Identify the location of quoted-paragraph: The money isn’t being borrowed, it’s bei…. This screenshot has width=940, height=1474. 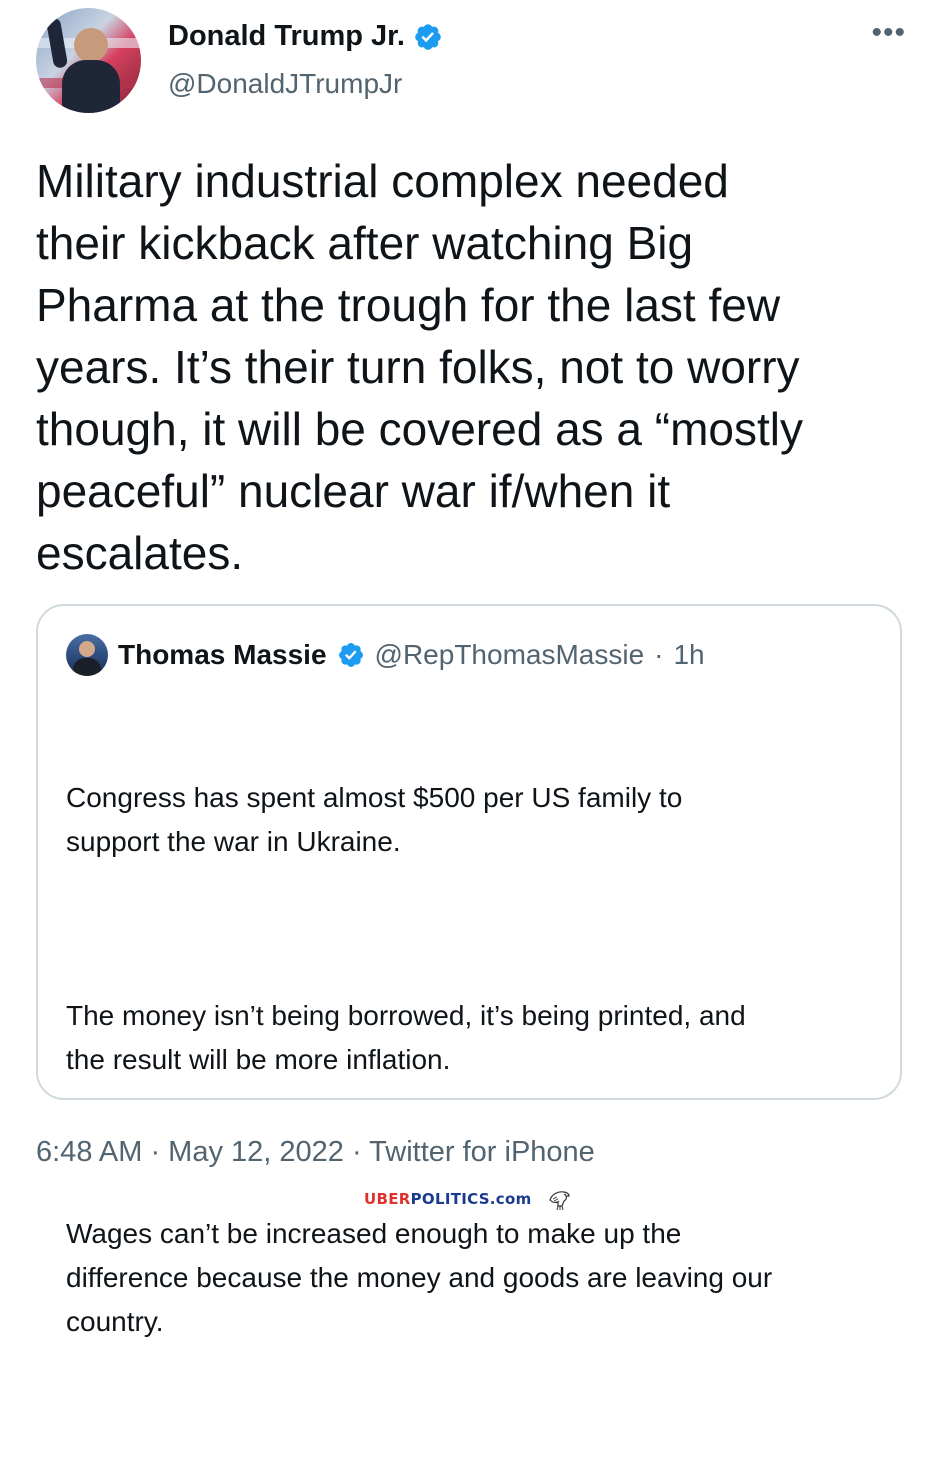
(406, 1037).